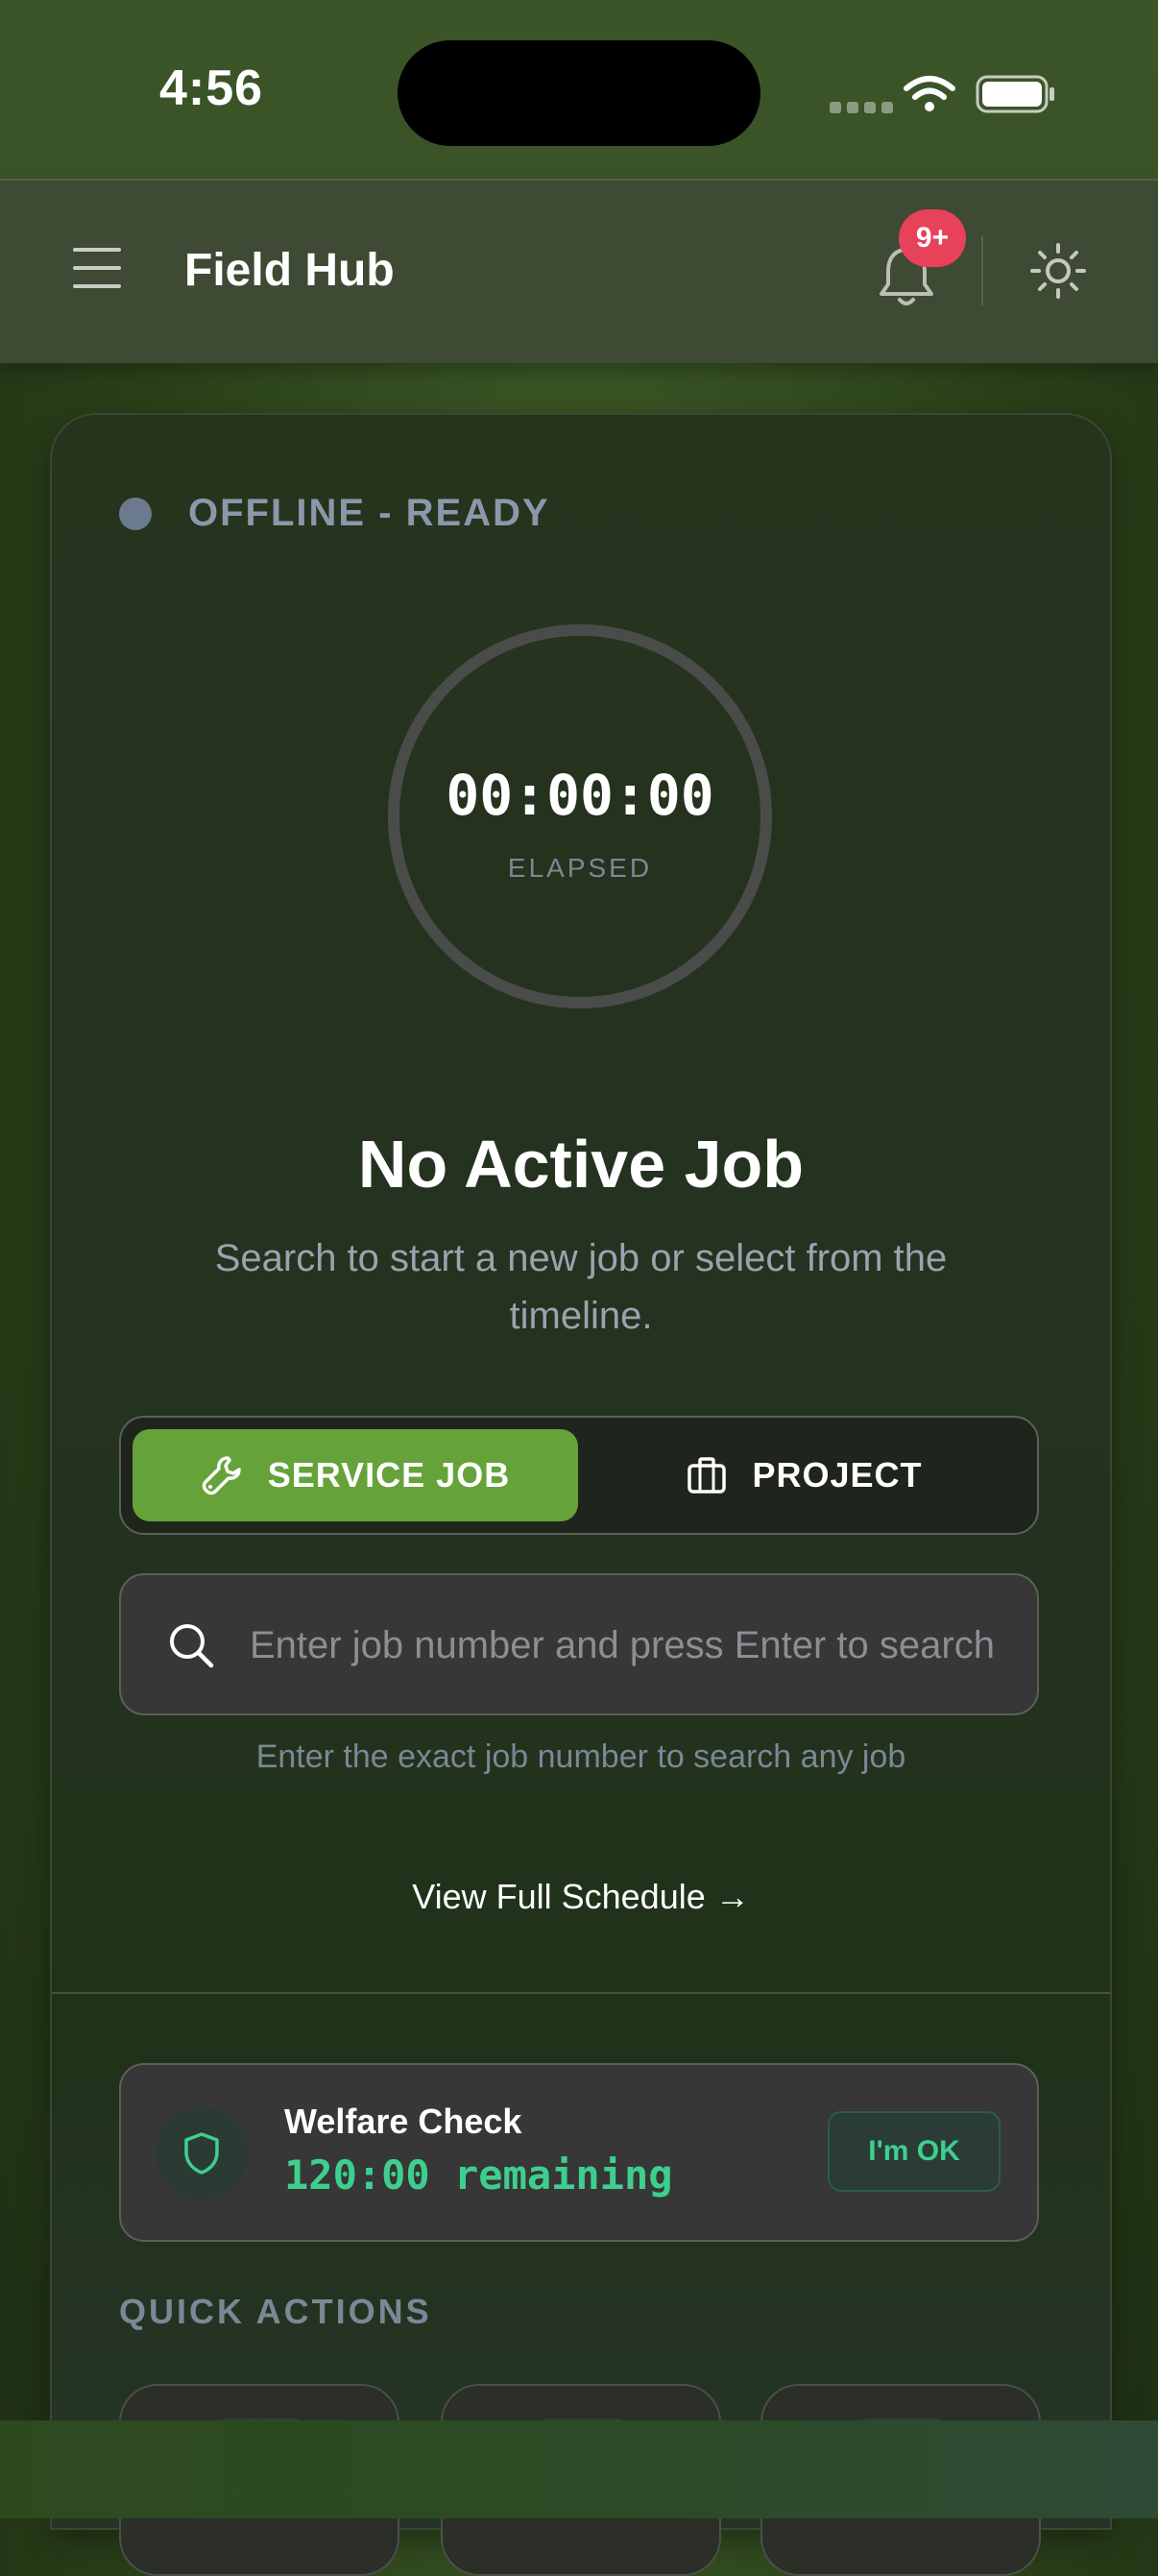 This screenshot has height=2576, width=1158. I want to click on timer-label: ELAPSED, so click(580, 868).